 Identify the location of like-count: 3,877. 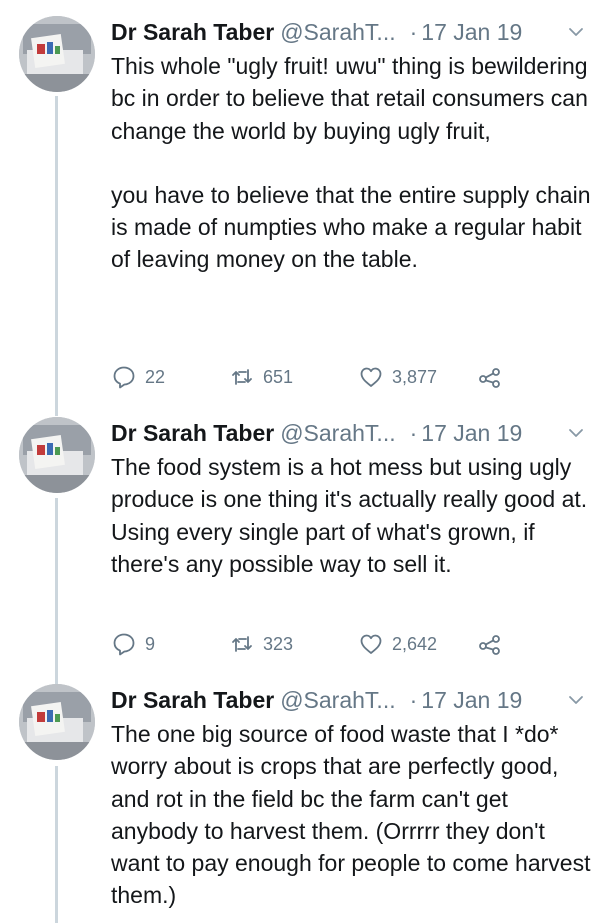
(415, 376).